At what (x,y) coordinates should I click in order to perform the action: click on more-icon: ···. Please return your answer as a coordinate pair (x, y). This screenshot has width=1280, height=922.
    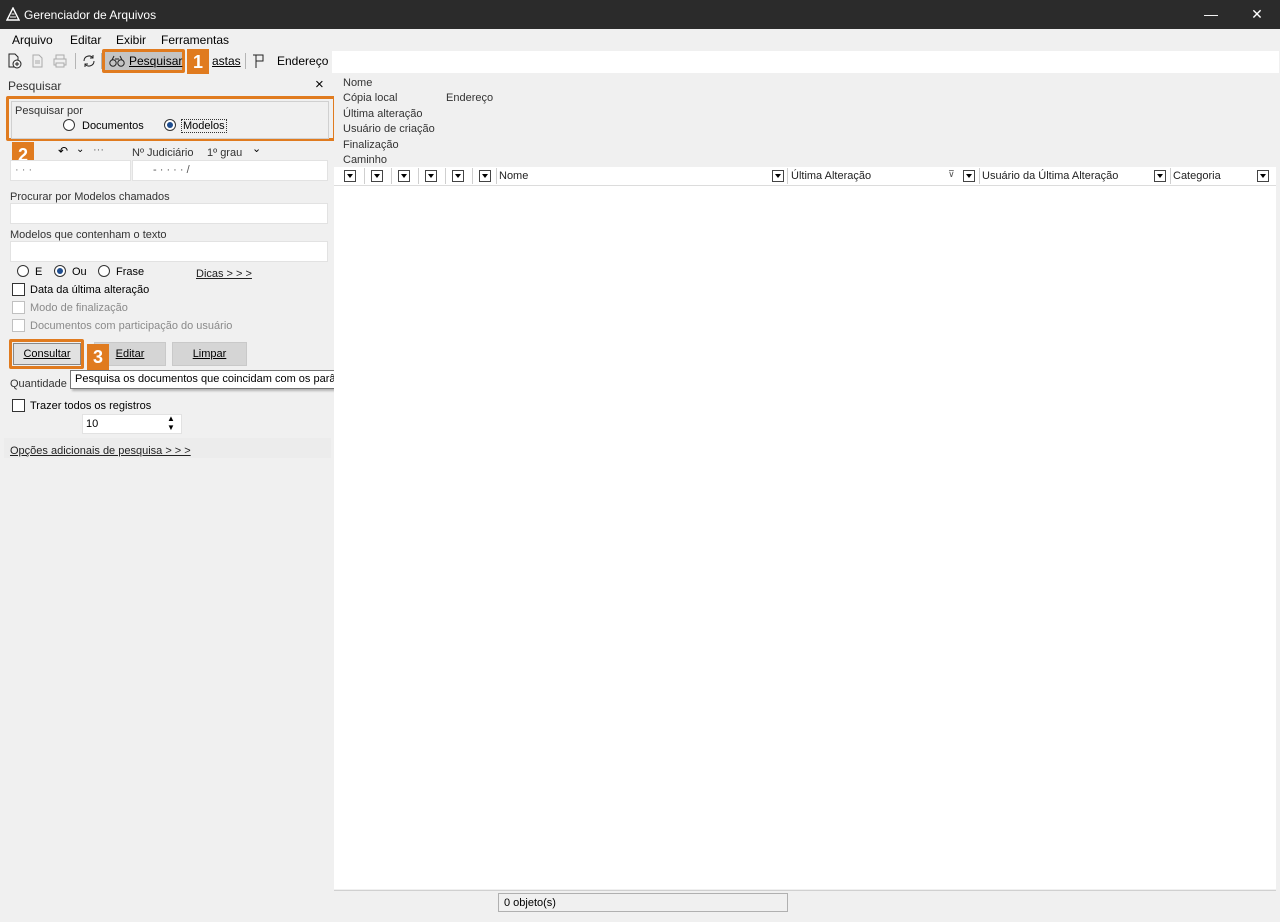
    Looking at the image, I should click on (98, 150).